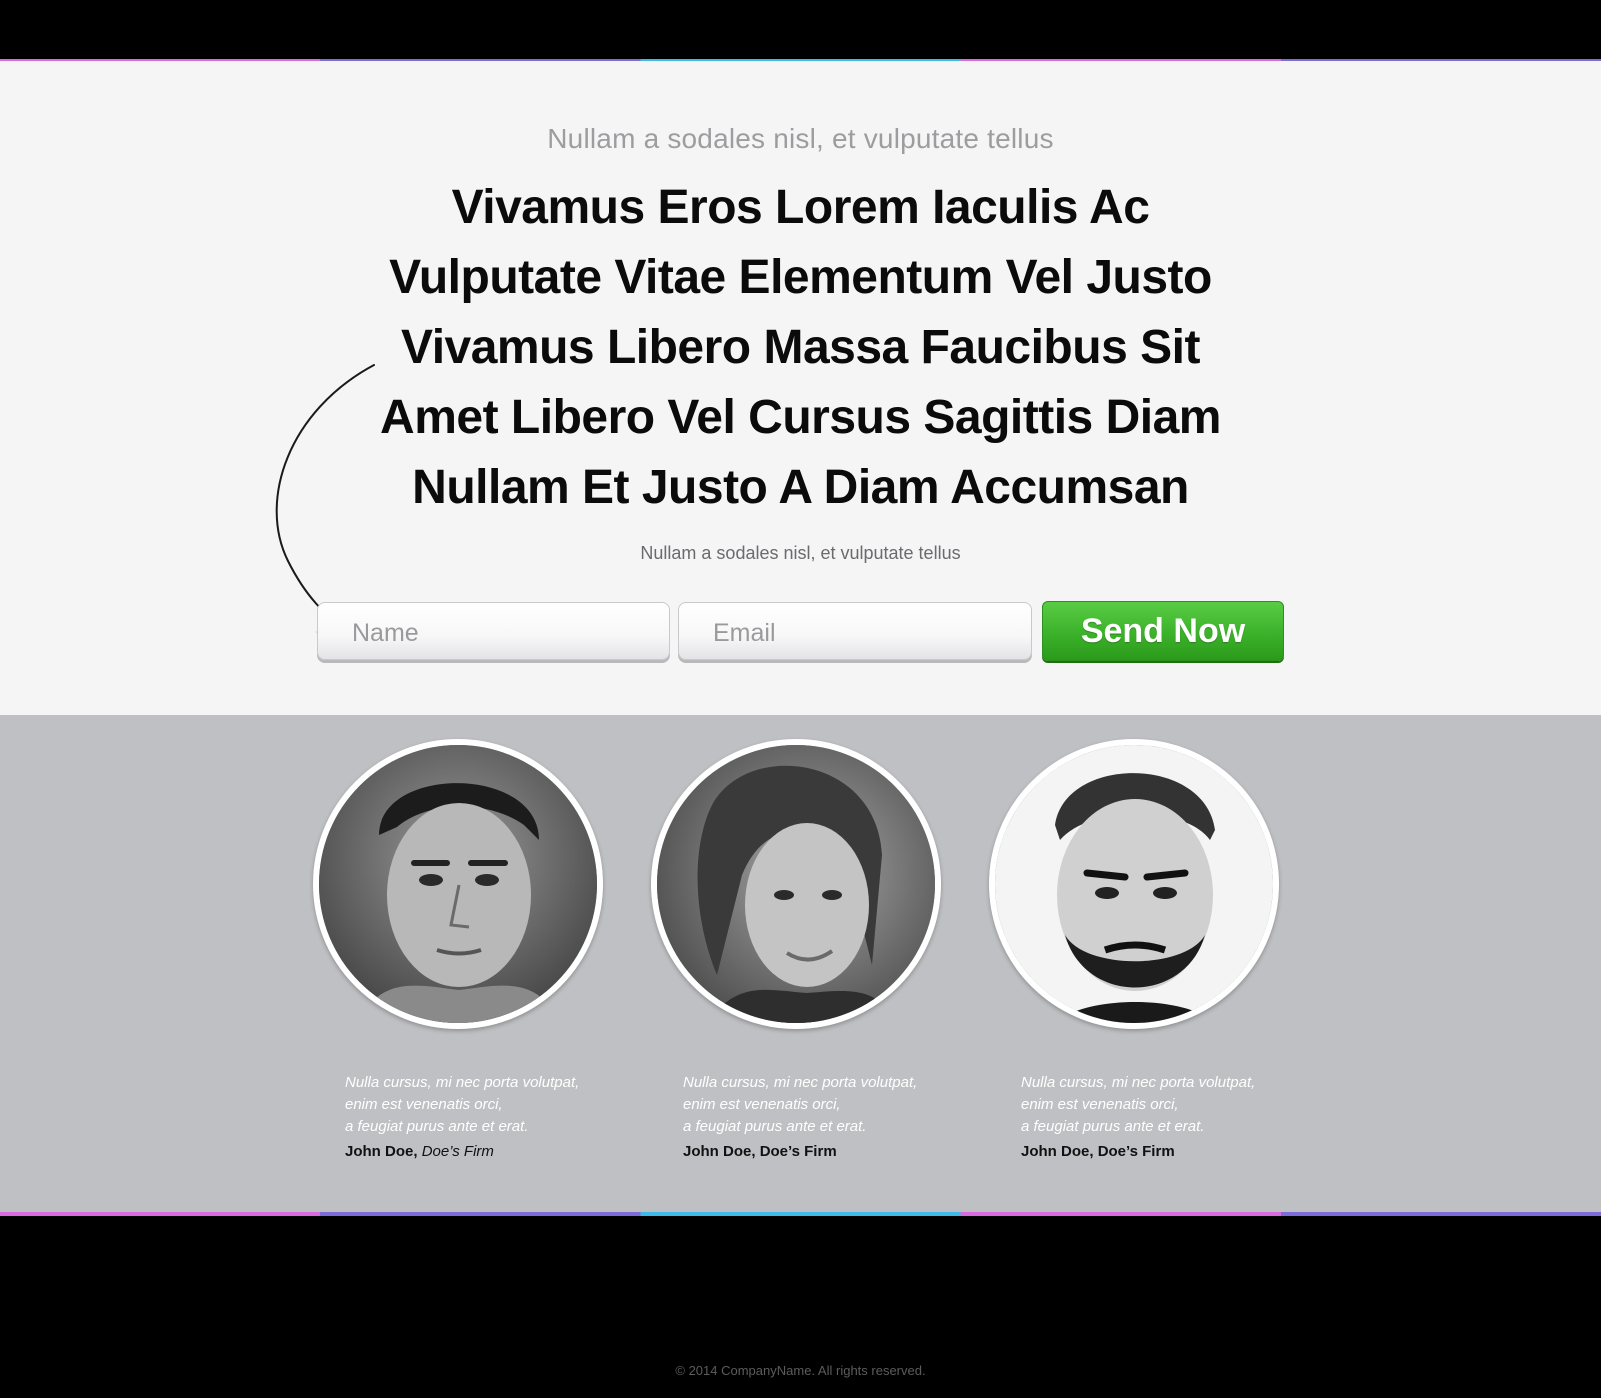  I want to click on email-input, so click(855, 631).